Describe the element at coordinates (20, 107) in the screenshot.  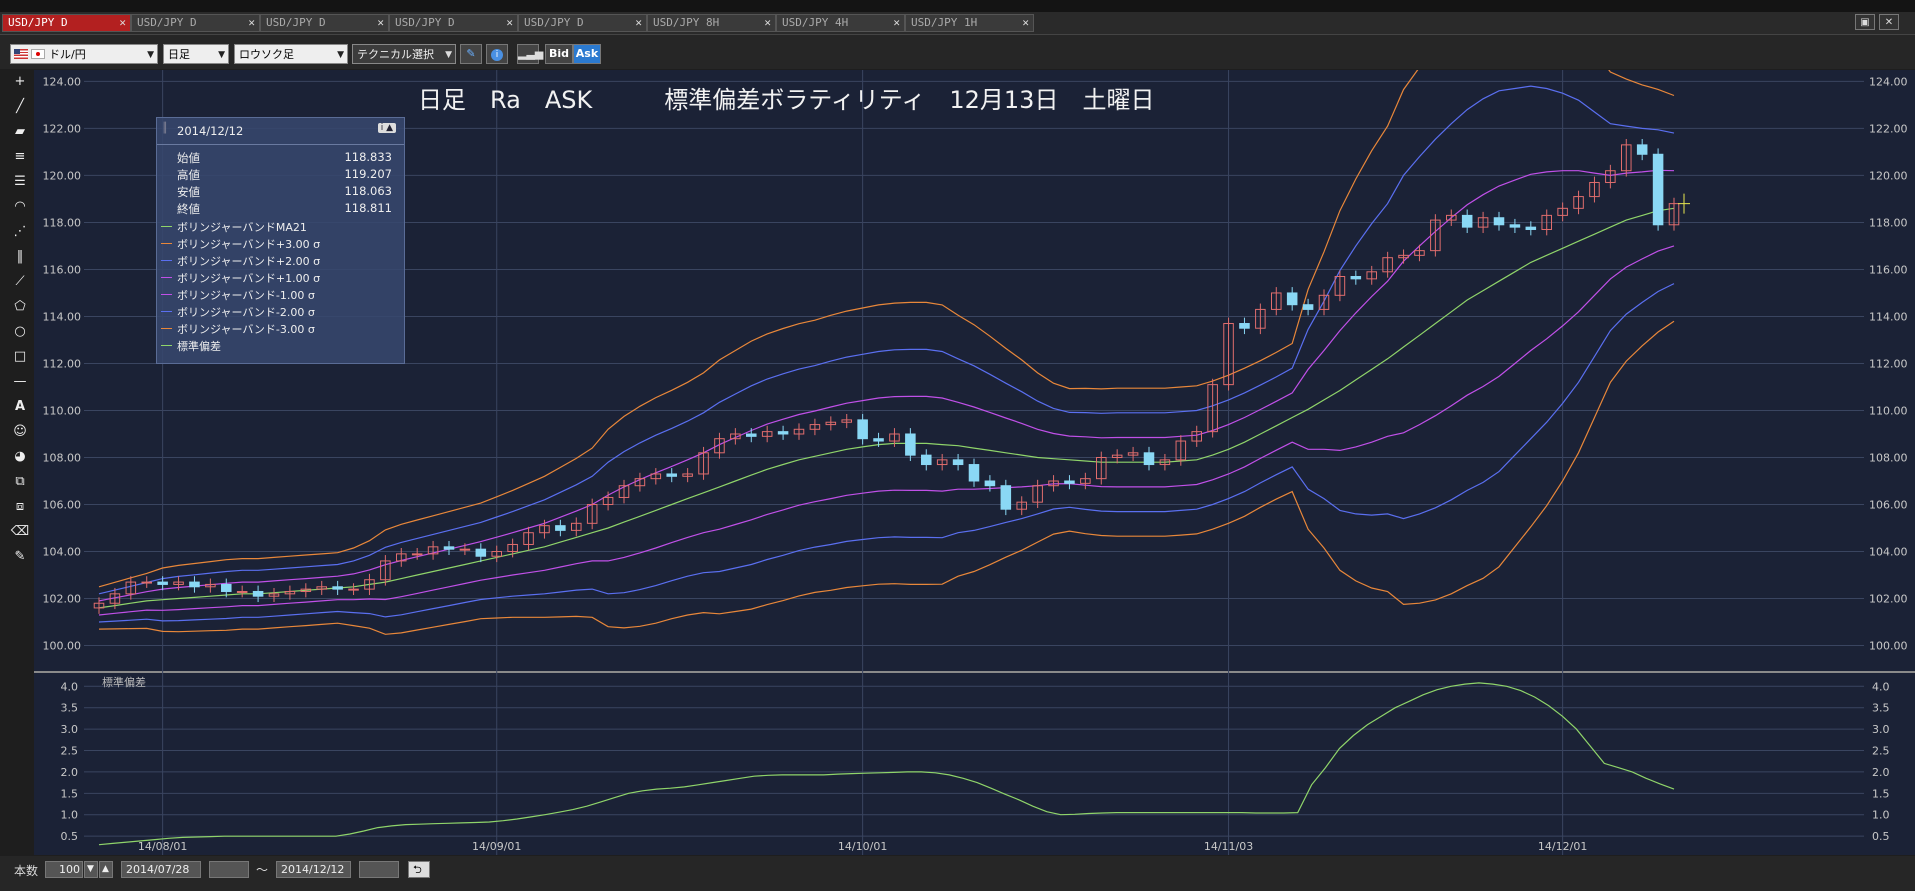
I see `trendline-icon: ╱` at that location.